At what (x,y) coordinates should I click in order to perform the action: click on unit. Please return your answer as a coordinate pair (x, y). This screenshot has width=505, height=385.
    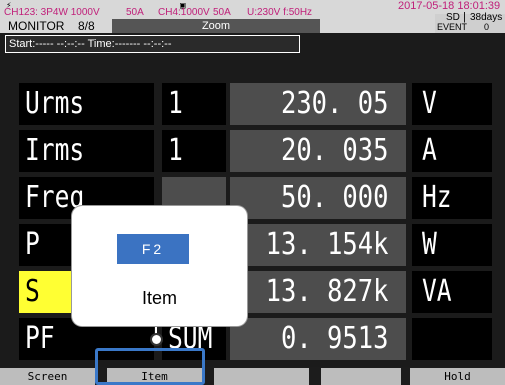
    Looking at the image, I should click on (452, 339).